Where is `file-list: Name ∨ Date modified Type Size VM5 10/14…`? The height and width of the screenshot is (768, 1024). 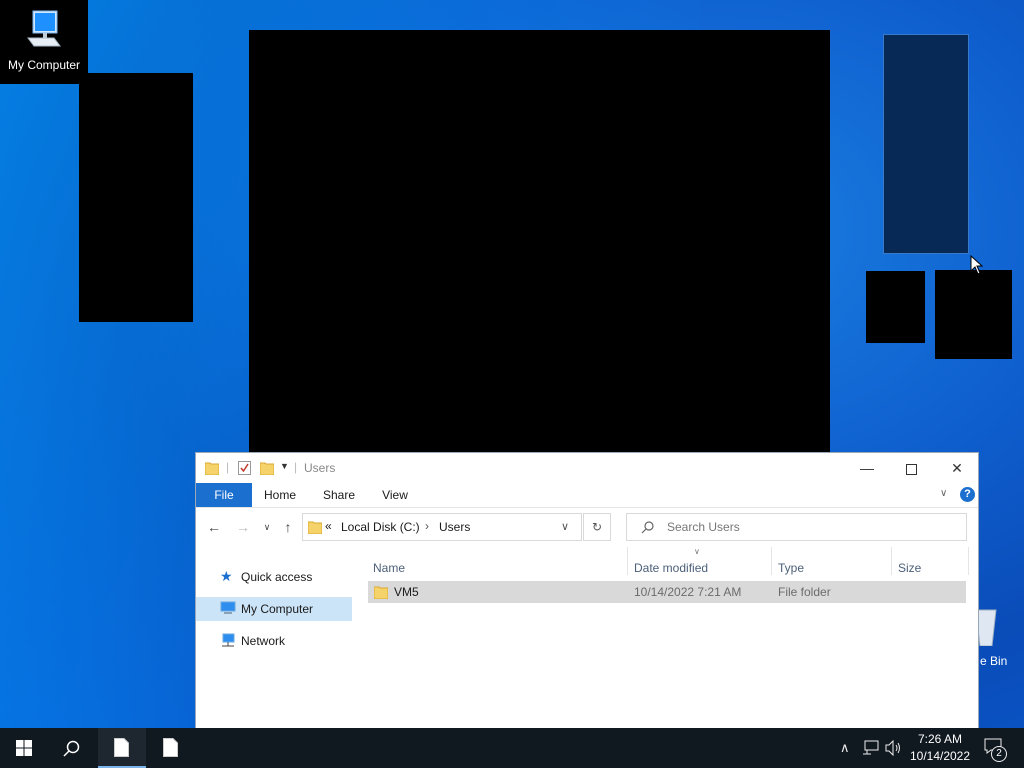
file-list: Name ∨ Date modified Type Size VM5 10/14… is located at coordinates (673, 638).